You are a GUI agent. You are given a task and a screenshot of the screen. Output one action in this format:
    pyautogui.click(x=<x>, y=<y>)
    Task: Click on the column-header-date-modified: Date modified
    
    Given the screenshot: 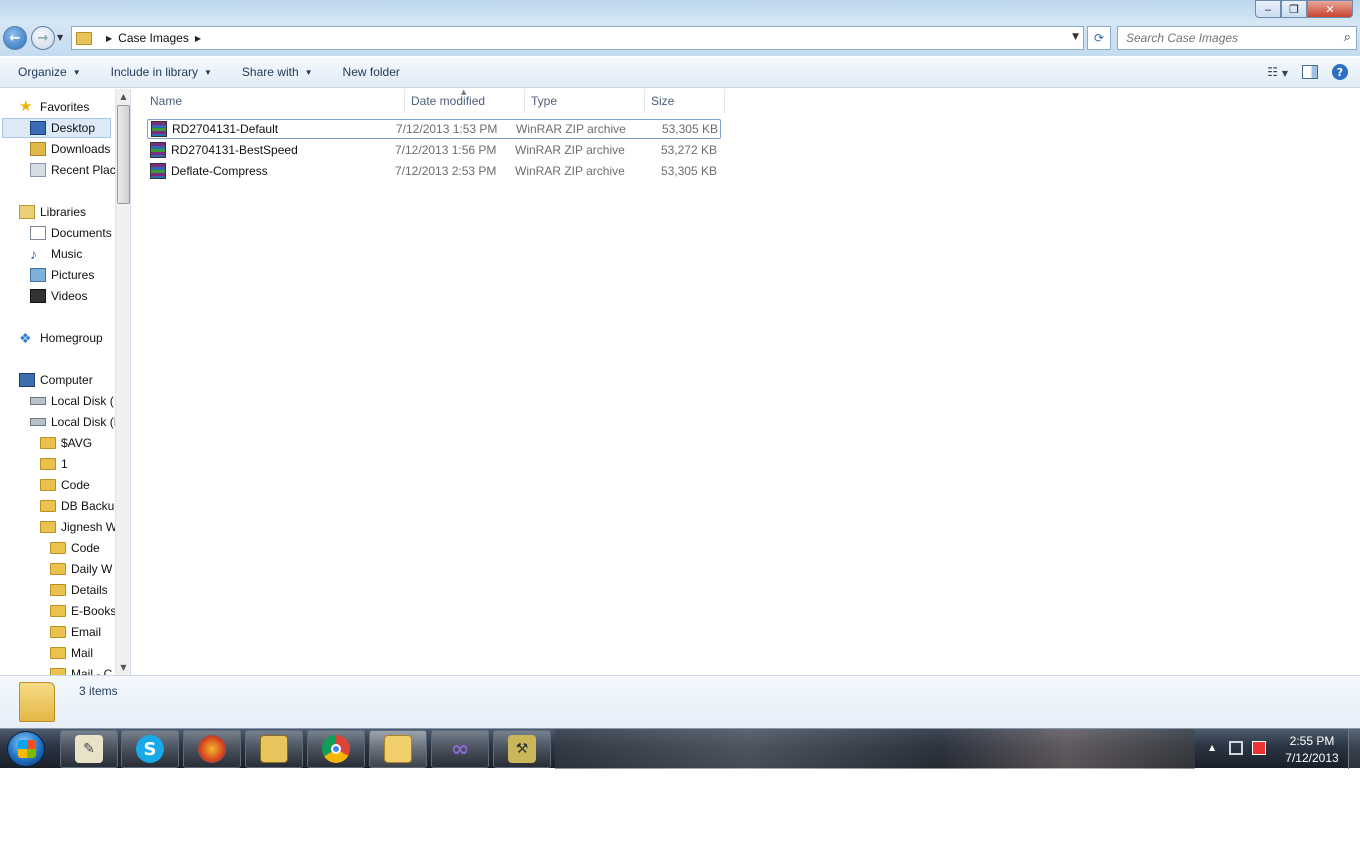 What is the action you would take?
    pyautogui.click(x=465, y=101)
    